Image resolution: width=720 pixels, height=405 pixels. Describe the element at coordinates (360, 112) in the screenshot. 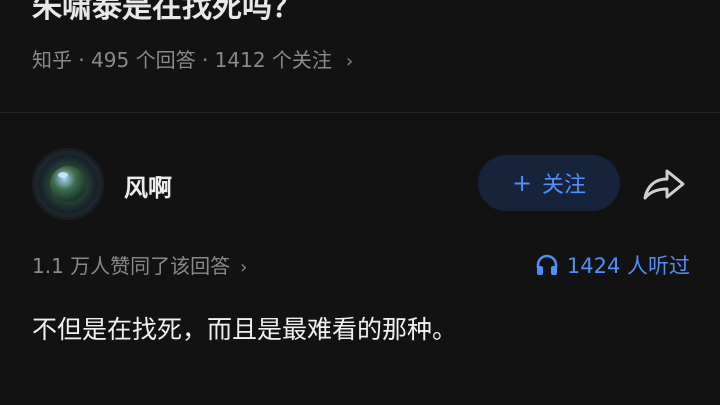

I see `divider` at that location.